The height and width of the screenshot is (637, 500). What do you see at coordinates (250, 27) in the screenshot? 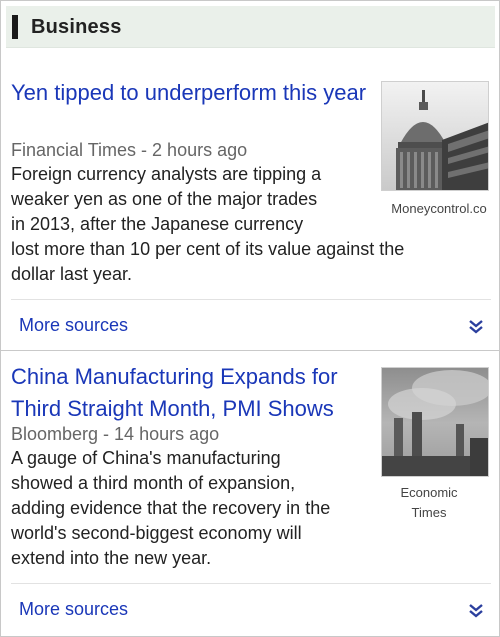
I see `section-header: Business` at bounding box center [250, 27].